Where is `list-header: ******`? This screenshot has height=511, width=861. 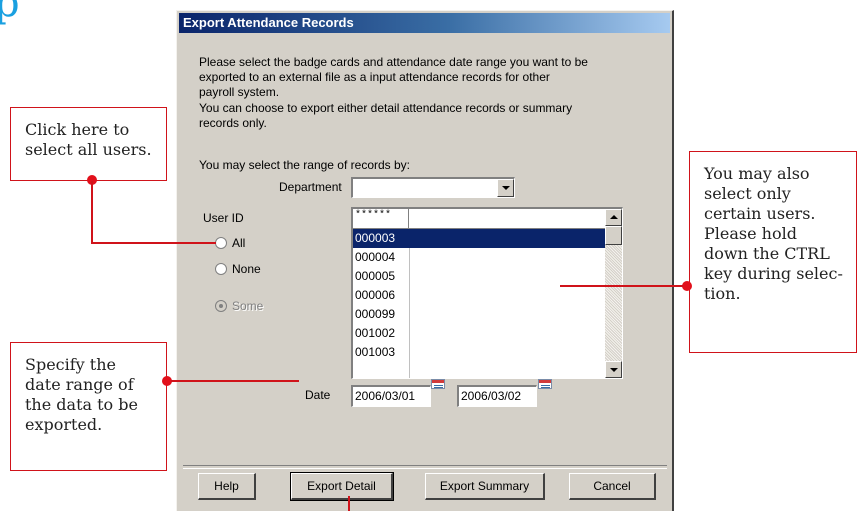 list-header: ****** is located at coordinates (479, 219).